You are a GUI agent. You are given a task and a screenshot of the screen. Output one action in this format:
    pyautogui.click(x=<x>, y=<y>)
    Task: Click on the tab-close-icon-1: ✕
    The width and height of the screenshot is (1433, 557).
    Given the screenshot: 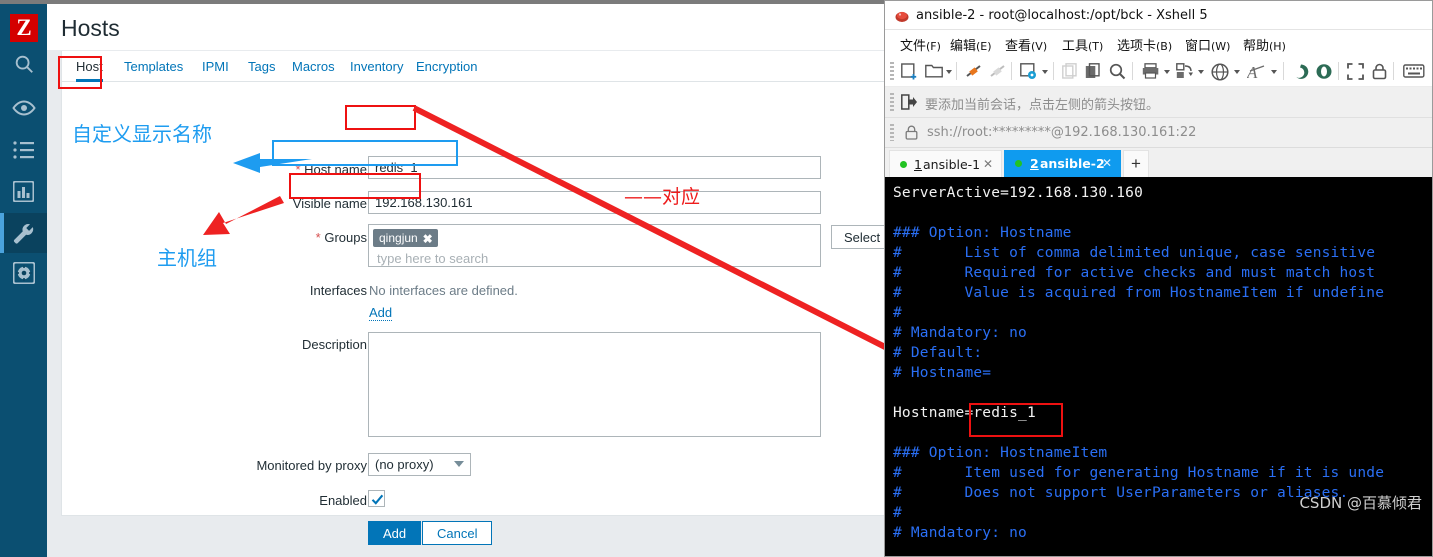 What is the action you would take?
    pyautogui.click(x=988, y=164)
    